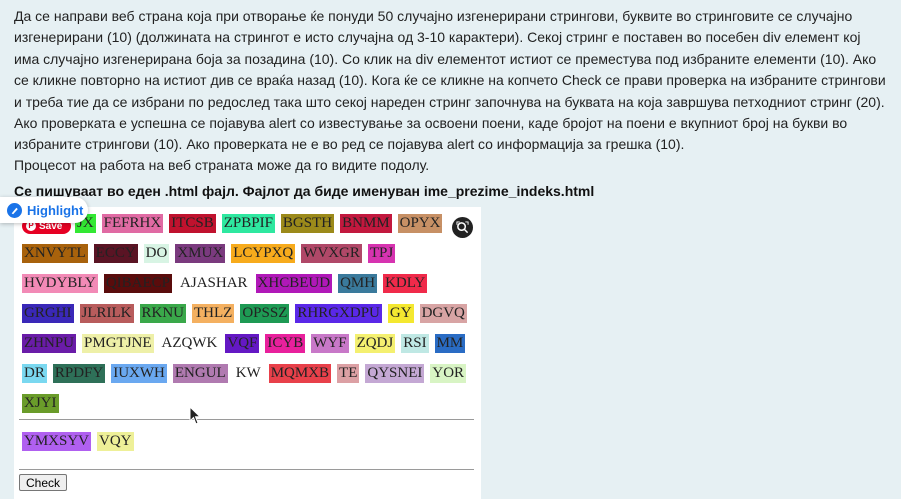 This screenshot has height=499, width=901. I want to click on string-item: BGSTH, so click(307, 223).